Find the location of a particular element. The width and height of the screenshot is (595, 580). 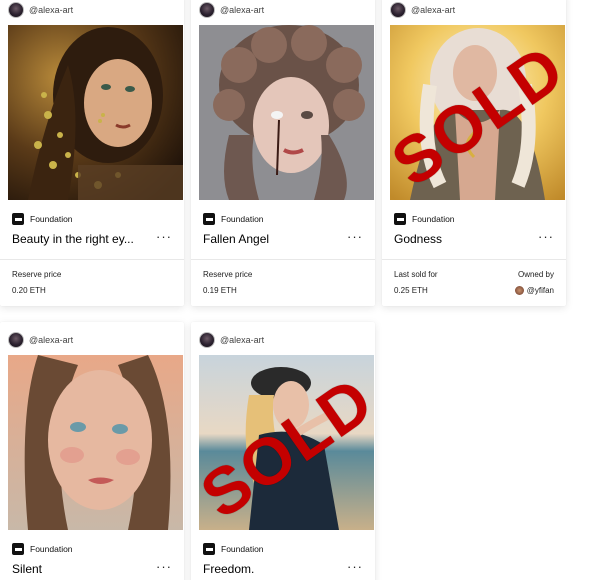

artwork-portrait-beauty is located at coordinates (95, 112).